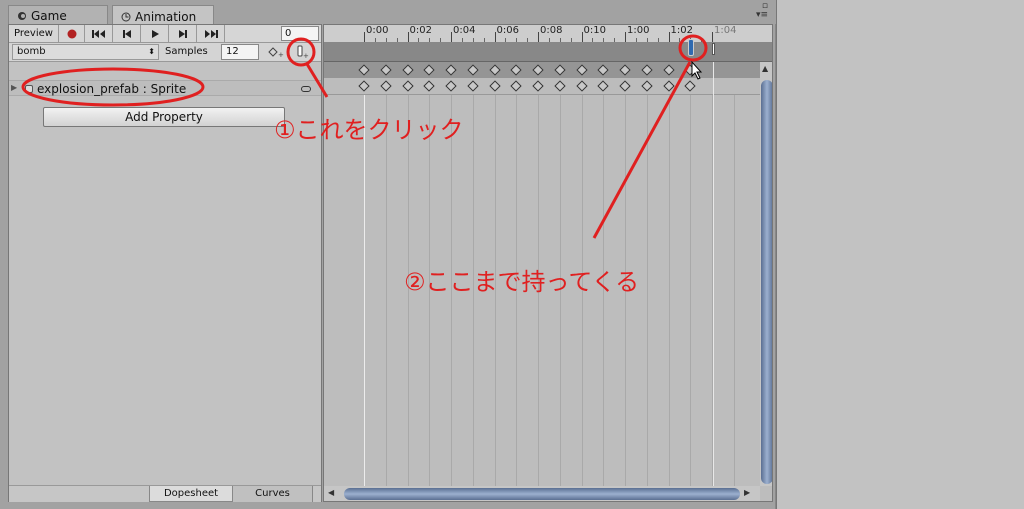  What do you see at coordinates (155, 33) in the screenshot?
I see `play-button` at bounding box center [155, 33].